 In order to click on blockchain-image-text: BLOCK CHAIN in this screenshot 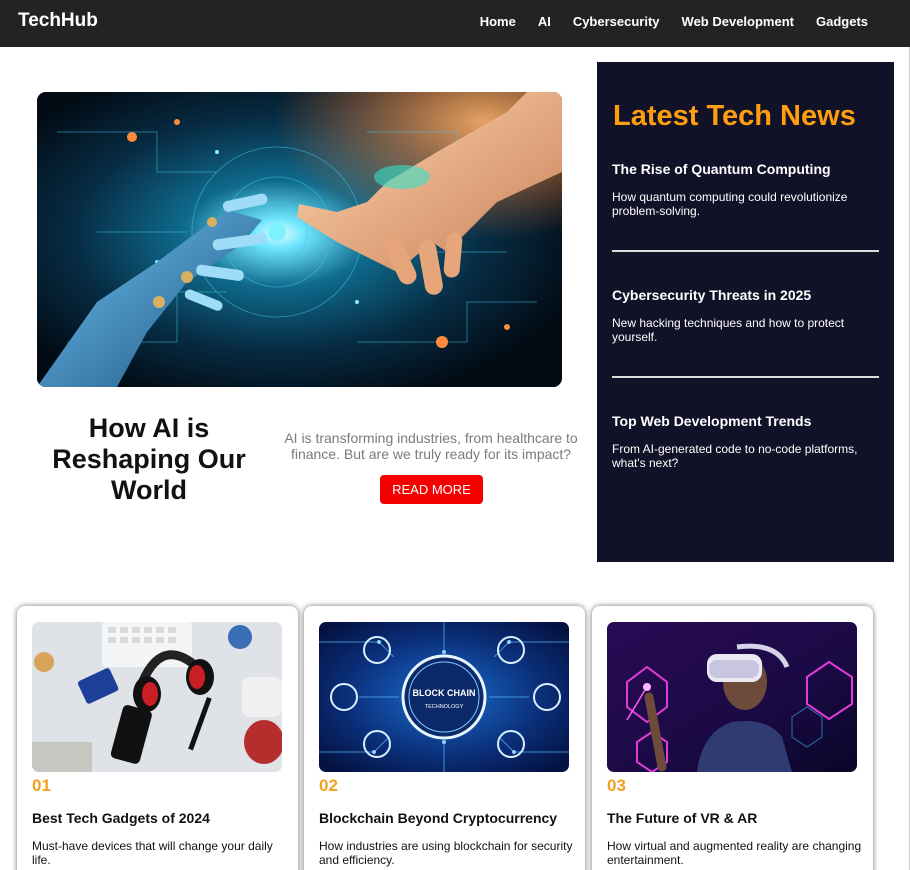, I will do `click(444, 693)`.